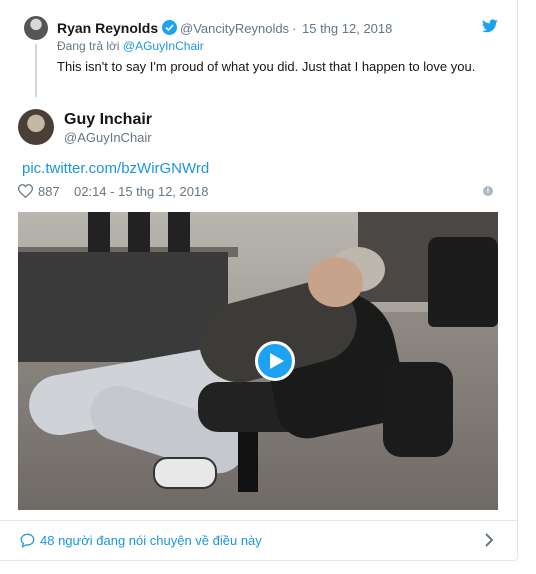 Image resolution: width=536 pixels, height=574 pixels. Describe the element at coordinates (335, 282) in the screenshot. I see `person-head` at that location.